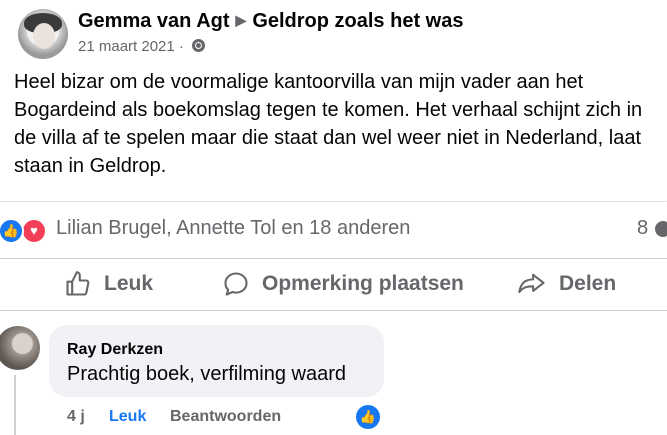  I want to click on comment-time: 4 j, so click(76, 417).